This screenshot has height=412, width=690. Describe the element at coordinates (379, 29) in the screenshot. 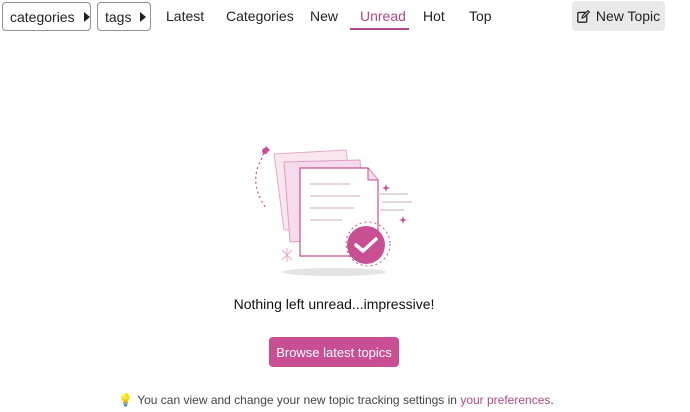

I see `active-tab-indicator` at that location.